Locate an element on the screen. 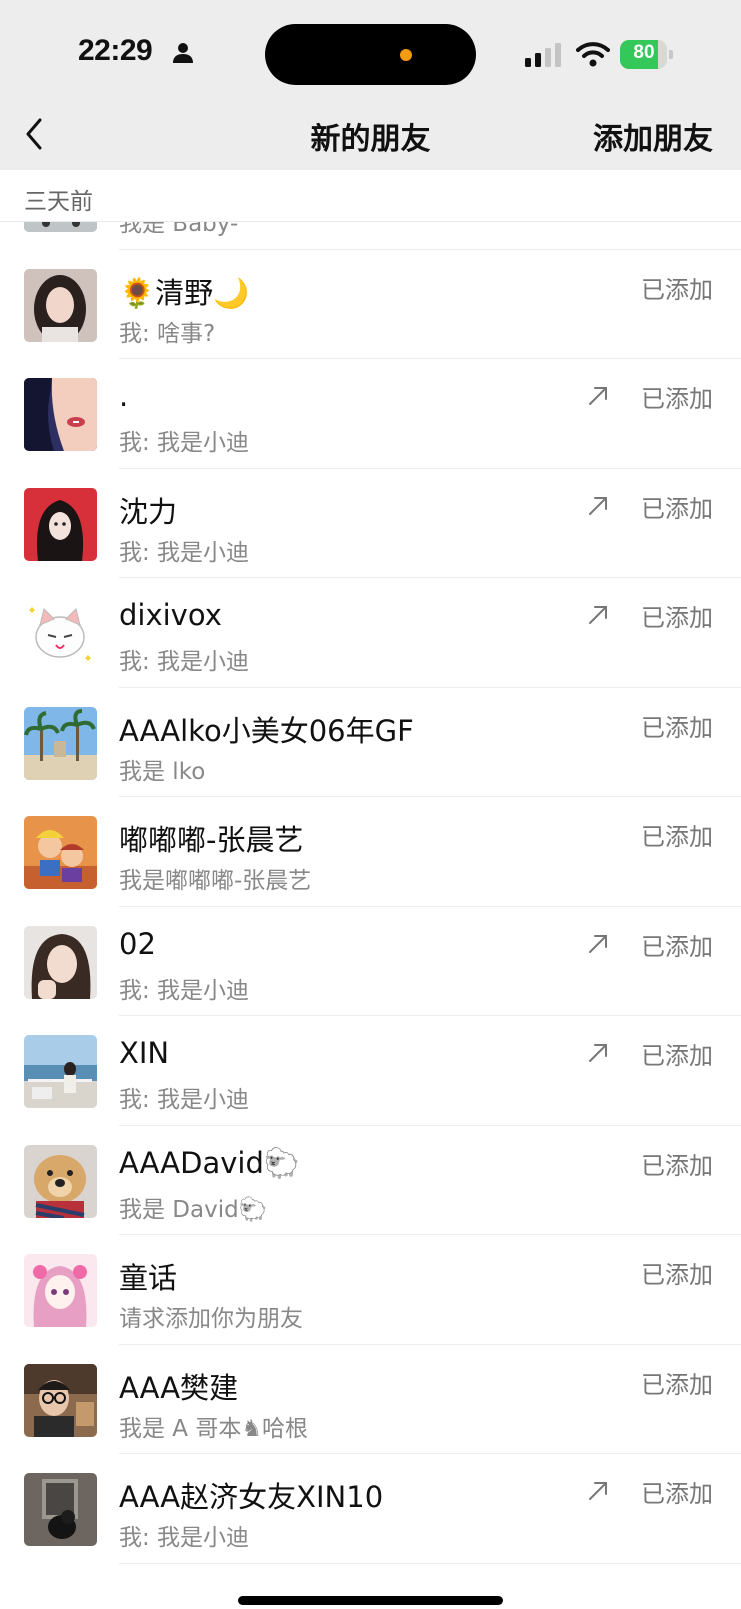  nav-bar: 新的朋友 添加朋友 is located at coordinates (370, 135).